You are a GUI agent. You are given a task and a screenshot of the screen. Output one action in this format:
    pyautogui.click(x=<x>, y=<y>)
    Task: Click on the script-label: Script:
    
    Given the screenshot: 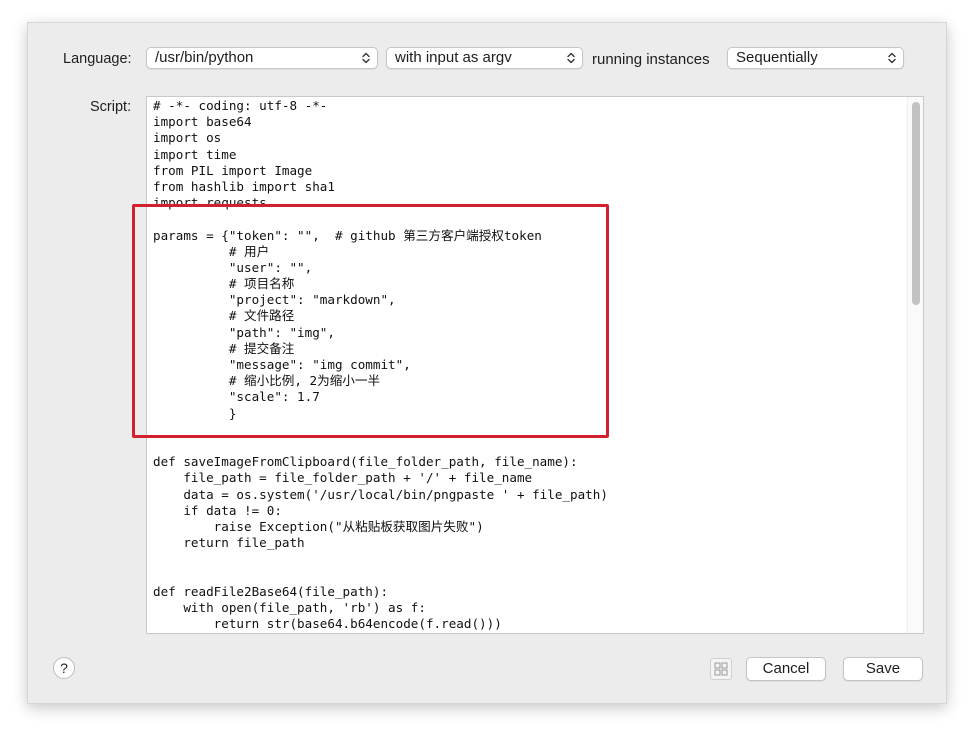 What is the action you would take?
    pyautogui.click(x=111, y=107)
    